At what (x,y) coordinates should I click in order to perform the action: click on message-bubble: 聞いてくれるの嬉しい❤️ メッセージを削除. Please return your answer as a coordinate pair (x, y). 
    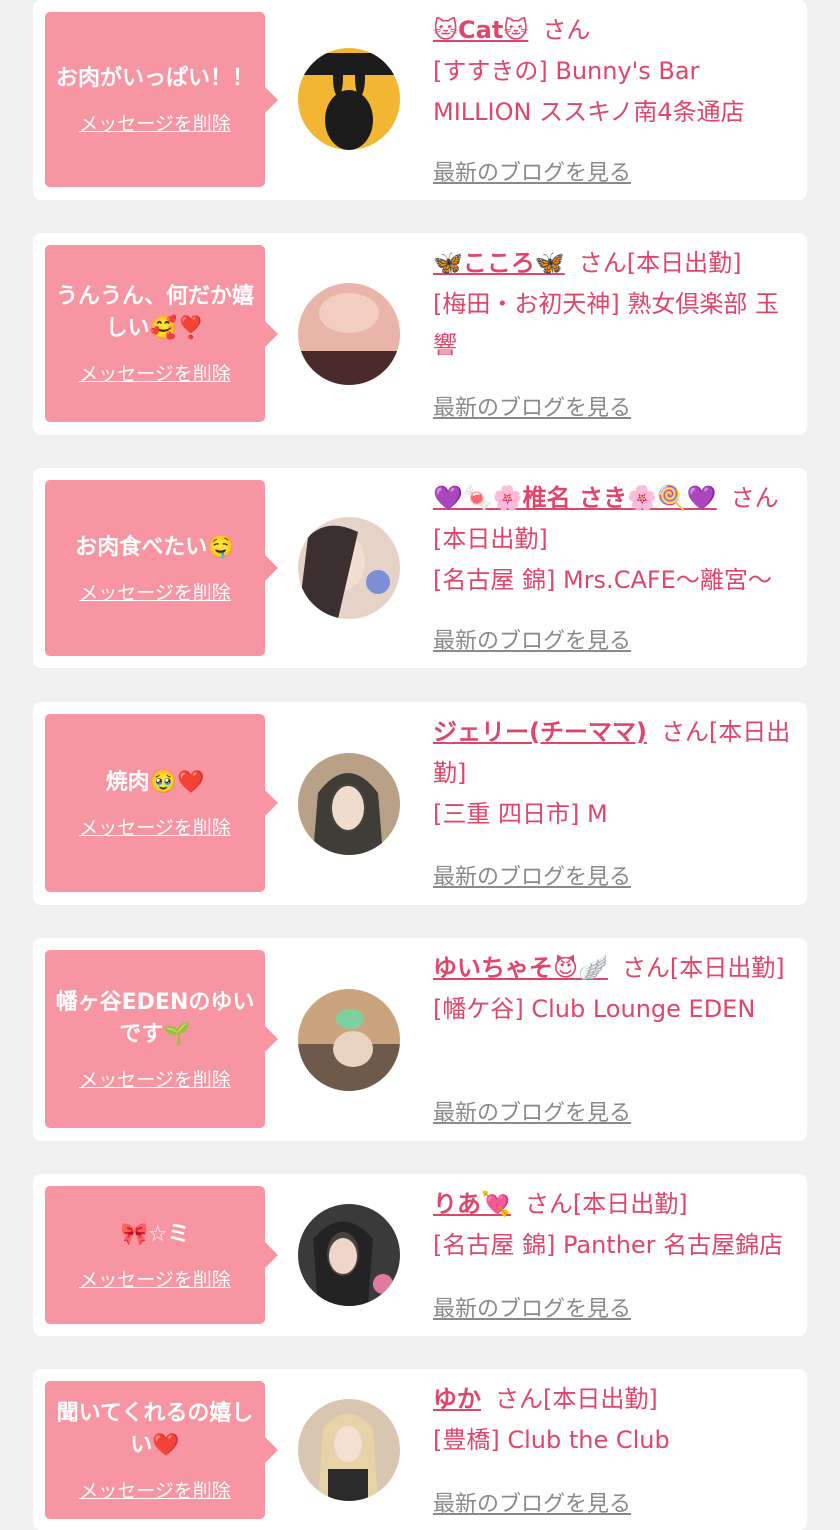
    Looking at the image, I should click on (161, 1450).